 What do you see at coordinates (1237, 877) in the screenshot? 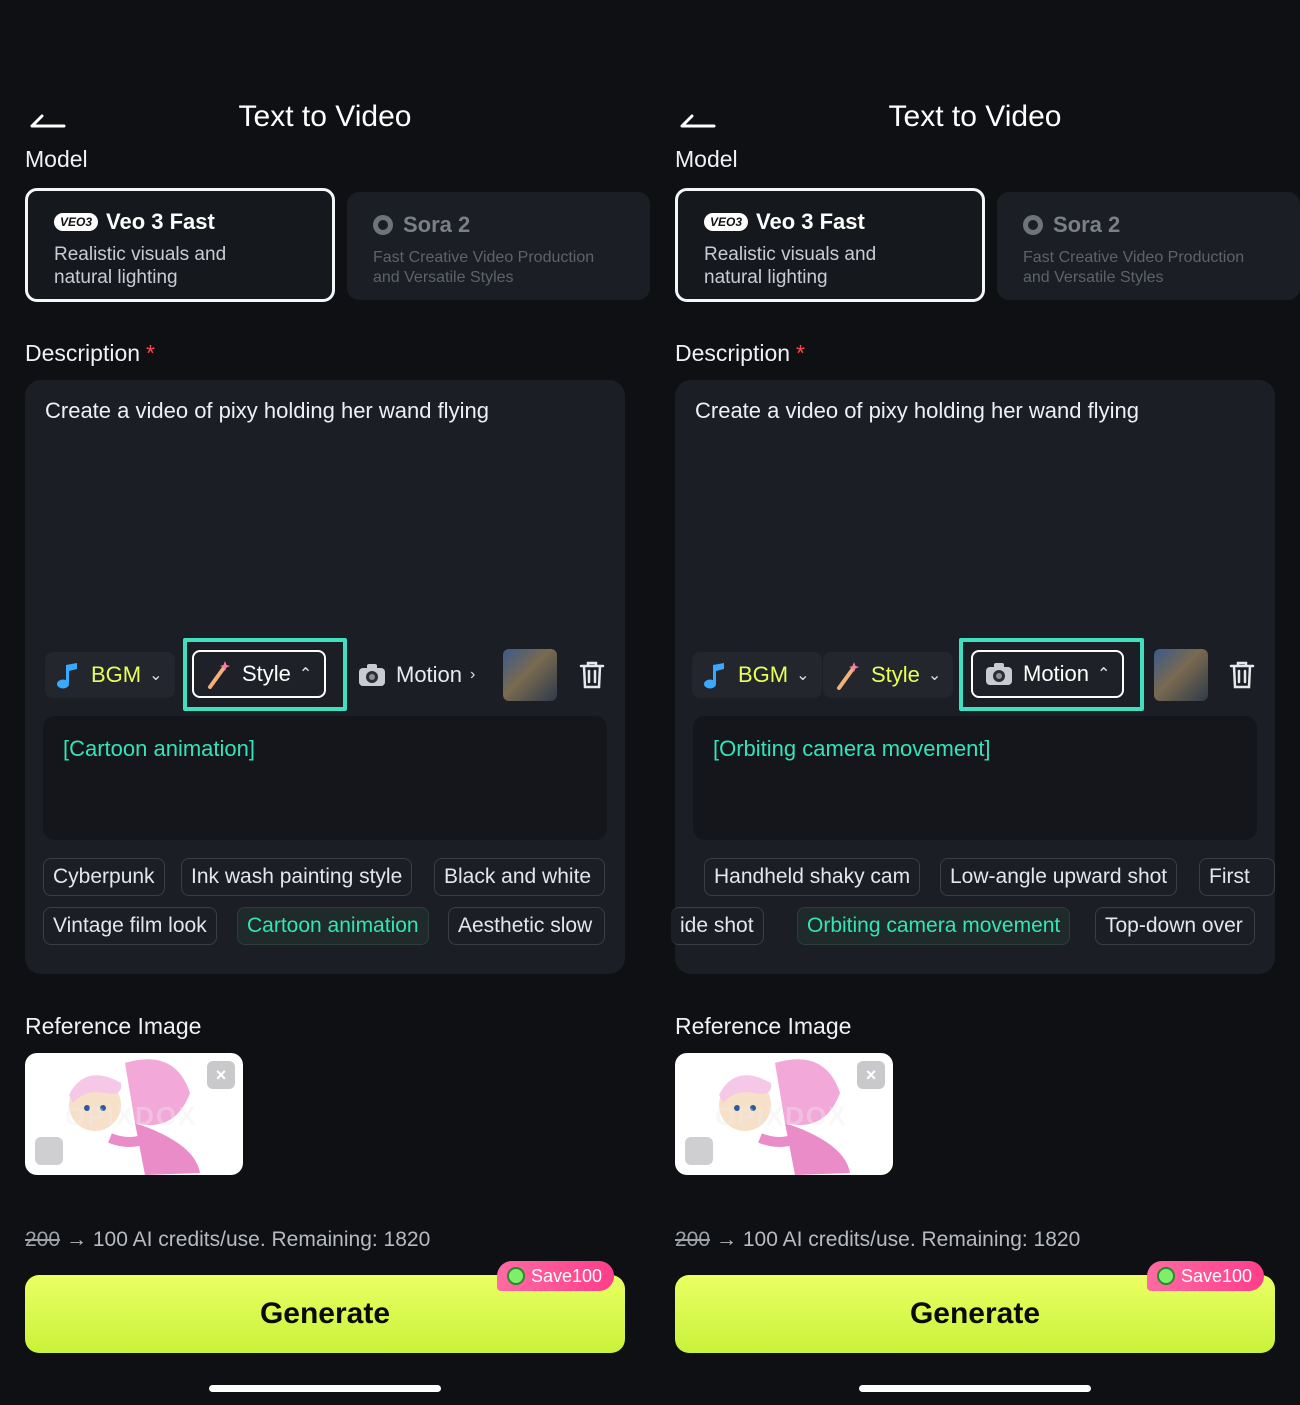
I see `motion-chip: First` at bounding box center [1237, 877].